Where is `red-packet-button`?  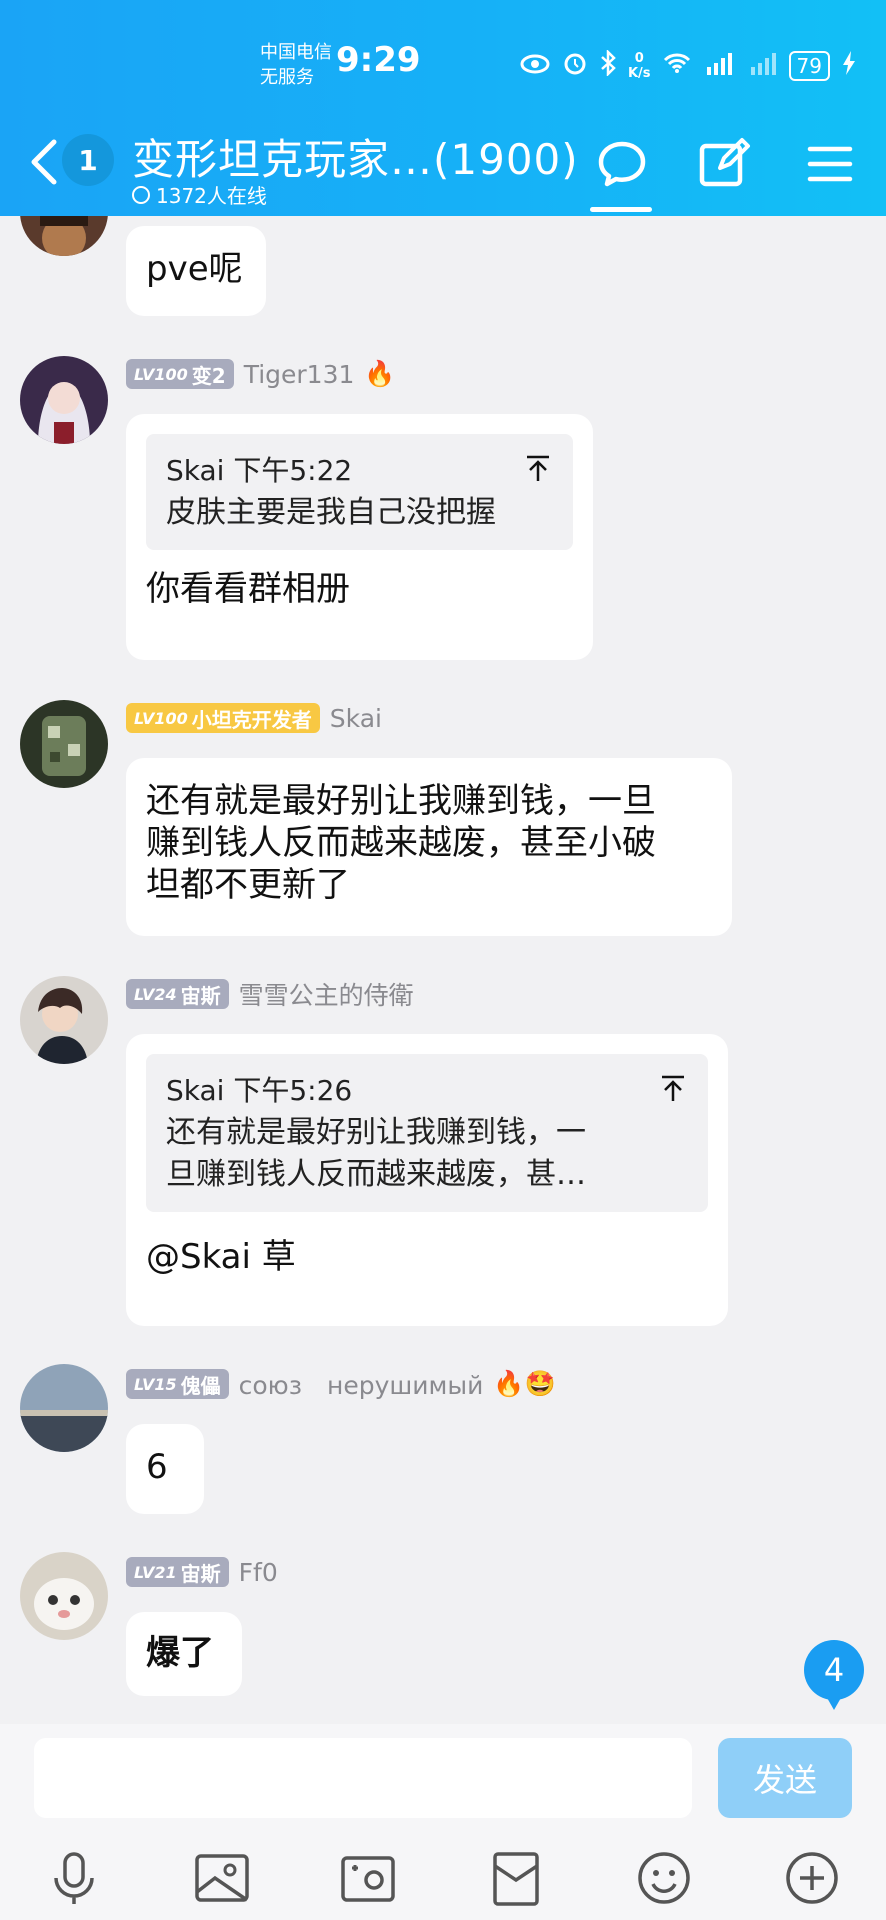
red-packet-button is located at coordinates (516, 1878).